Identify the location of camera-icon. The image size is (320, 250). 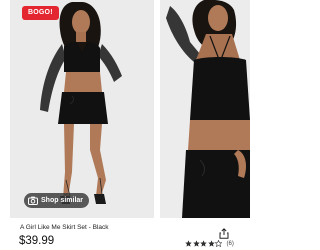
(32, 200).